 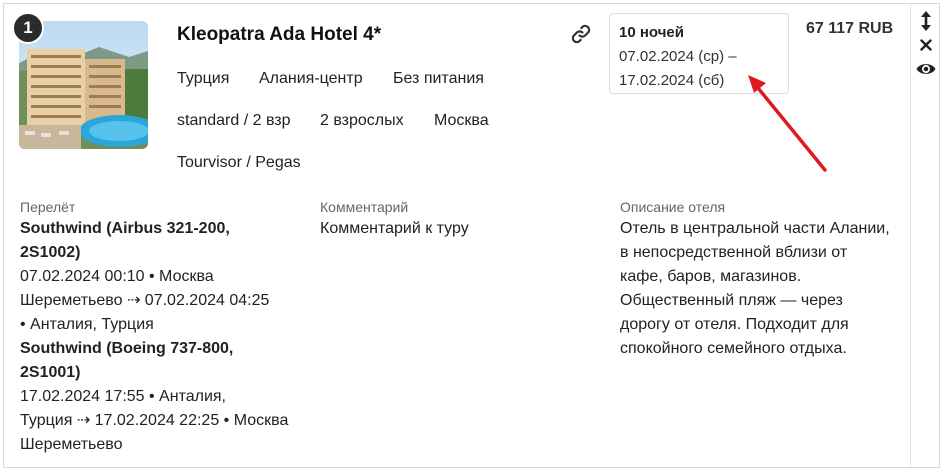 I want to click on description-line: Отель в центральной части Алании,, so click(x=755, y=228).